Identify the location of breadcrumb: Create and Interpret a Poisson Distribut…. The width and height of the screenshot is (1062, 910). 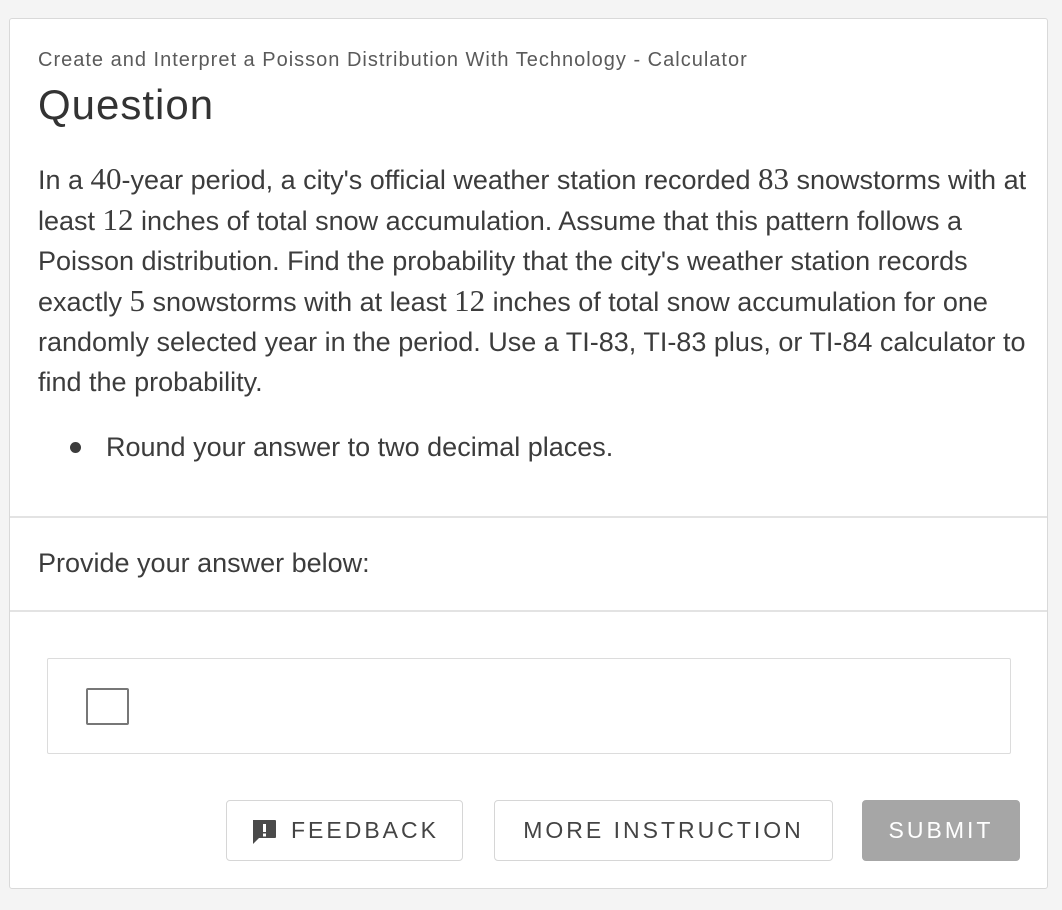
(393, 60).